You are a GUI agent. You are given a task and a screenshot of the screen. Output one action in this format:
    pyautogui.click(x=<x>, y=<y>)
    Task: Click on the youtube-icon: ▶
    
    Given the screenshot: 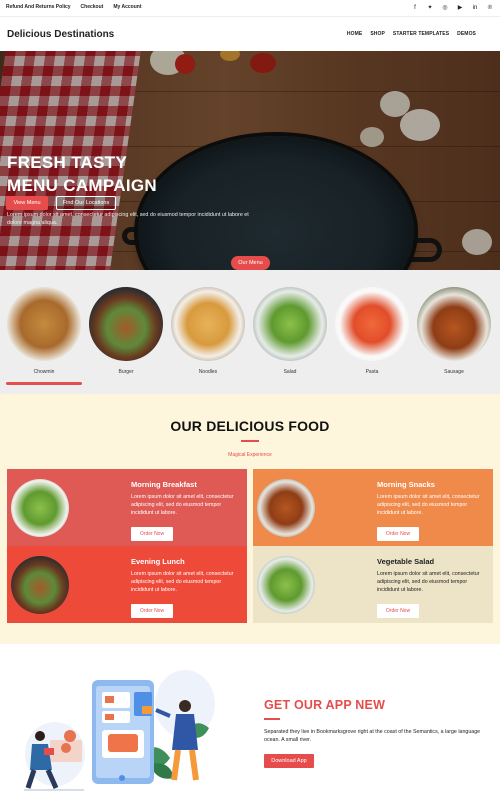 What is the action you would take?
    pyautogui.click(x=460, y=8)
    